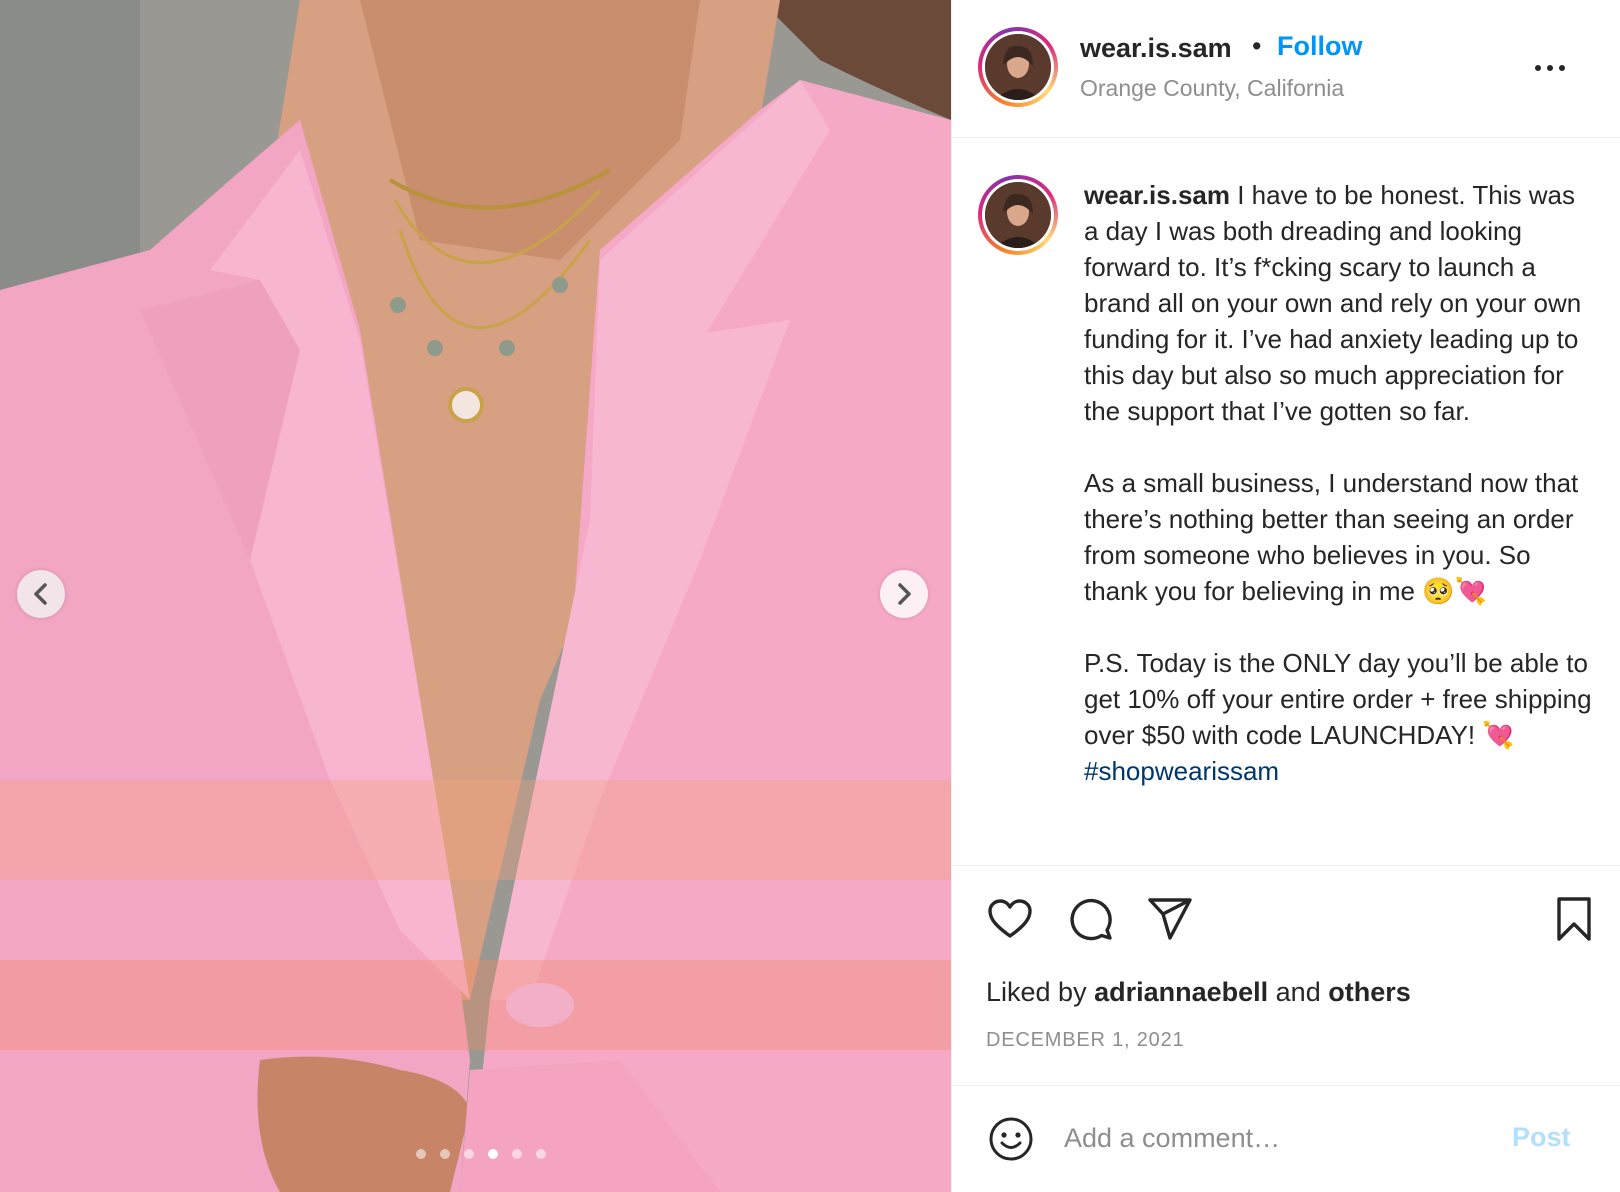 Image resolution: width=1620 pixels, height=1192 pixels. What do you see at coordinates (1369, 992) in the screenshot?
I see `liked-by-others-link: others` at bounding box center [1369, 992].